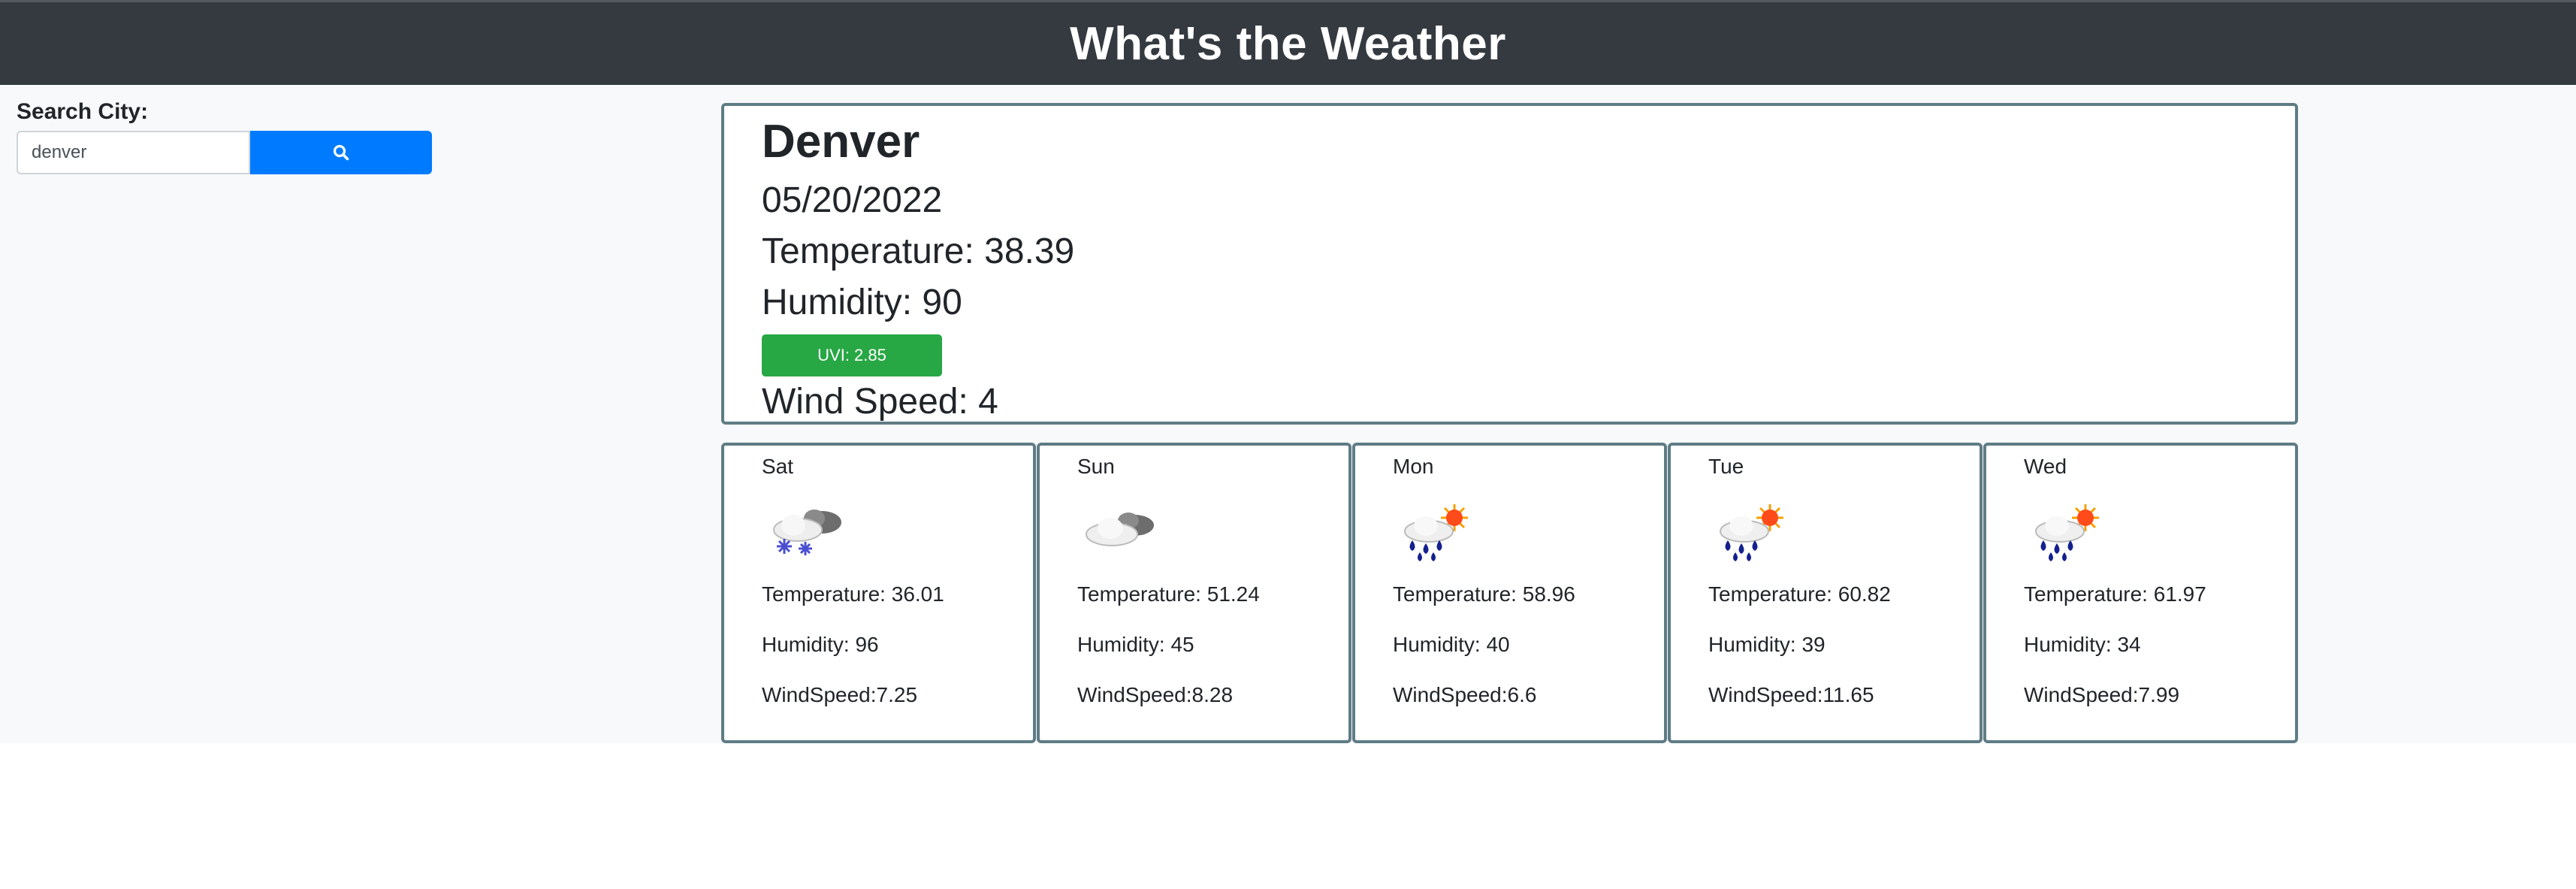 The image size is (2576, 889). I want to click on city-name: Denver, so click(841, 142).